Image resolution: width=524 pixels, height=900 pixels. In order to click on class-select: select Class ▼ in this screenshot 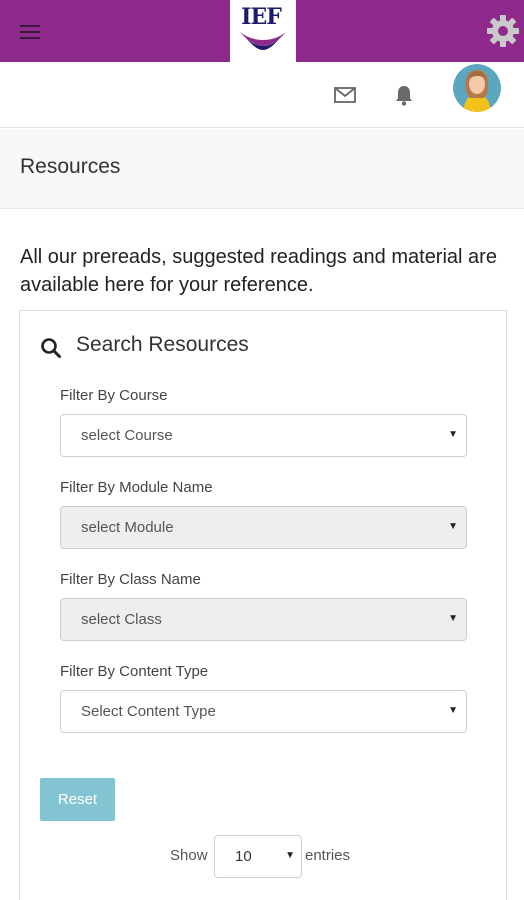, I will do `click(263, 619)`.